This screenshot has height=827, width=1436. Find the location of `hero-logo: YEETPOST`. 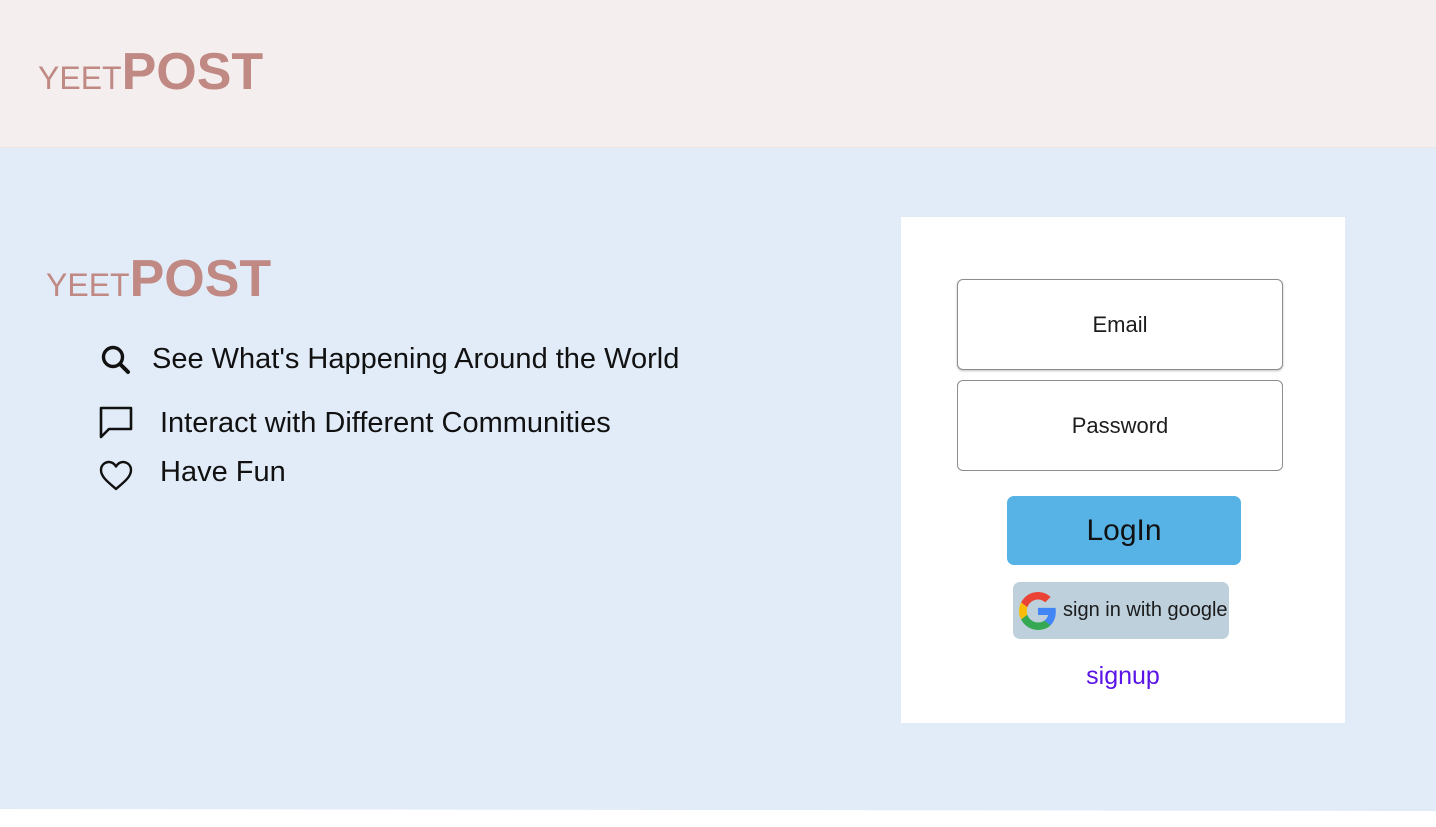

hero-logo: YEETPOST is located at coordinates (158, 279).